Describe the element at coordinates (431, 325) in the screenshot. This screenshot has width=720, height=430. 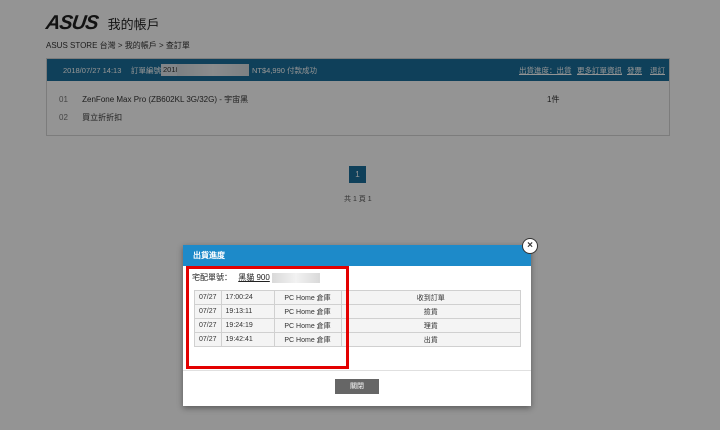
I see `row-status: 理貨` at that location.